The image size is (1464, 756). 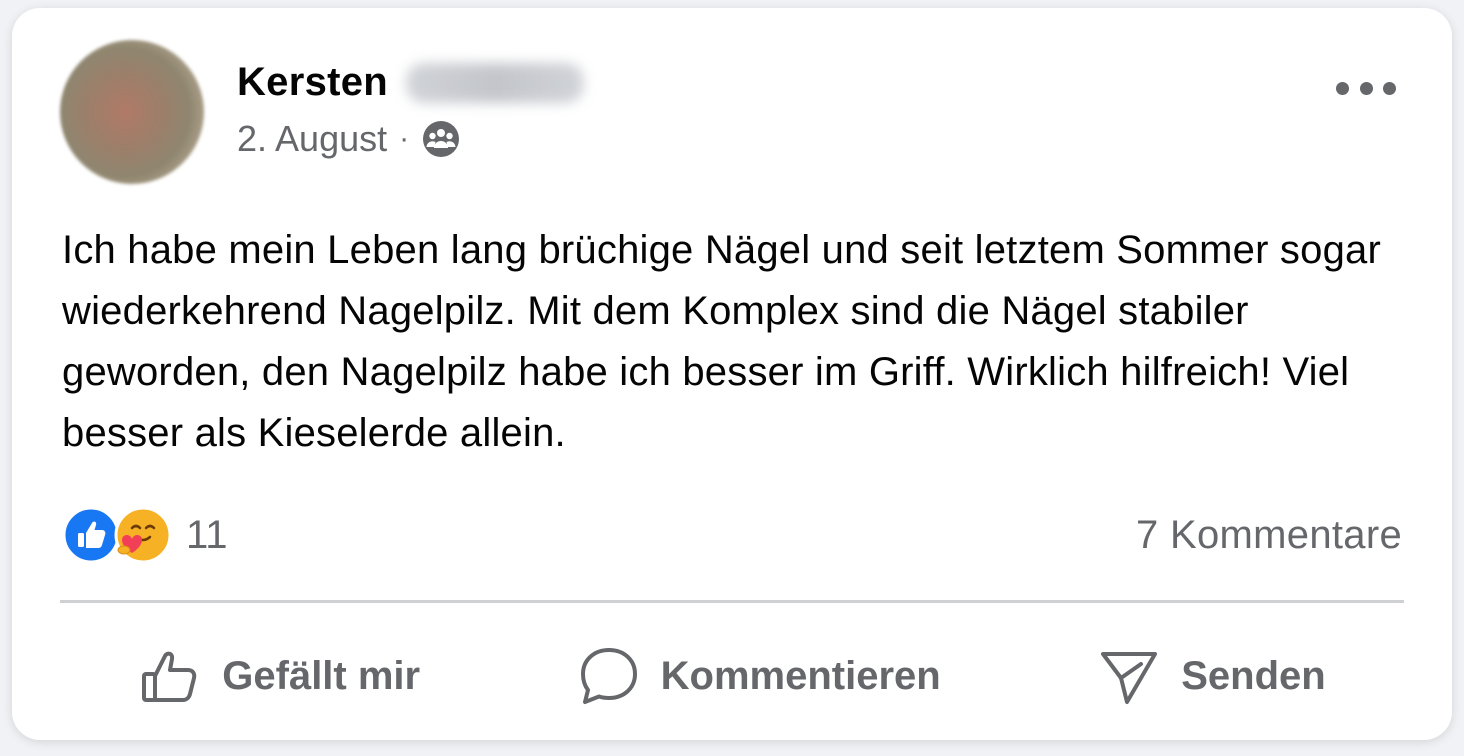 I want to click on comment-button: Kommentieren, so click(x=759, y=676).